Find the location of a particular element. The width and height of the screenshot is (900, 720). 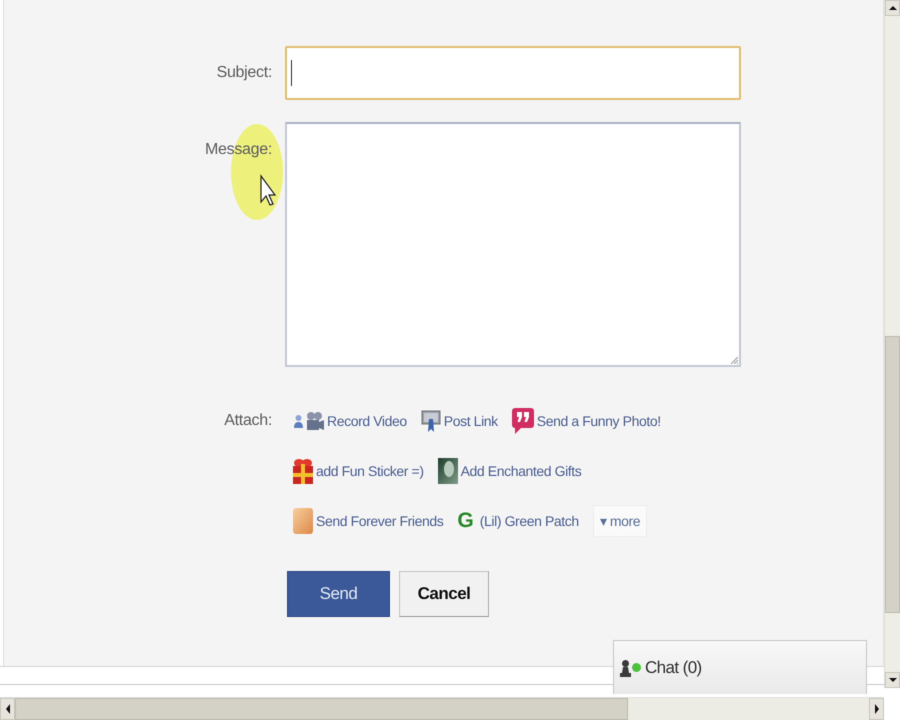

down-triangle-icon is located at coordinates (892, 680).